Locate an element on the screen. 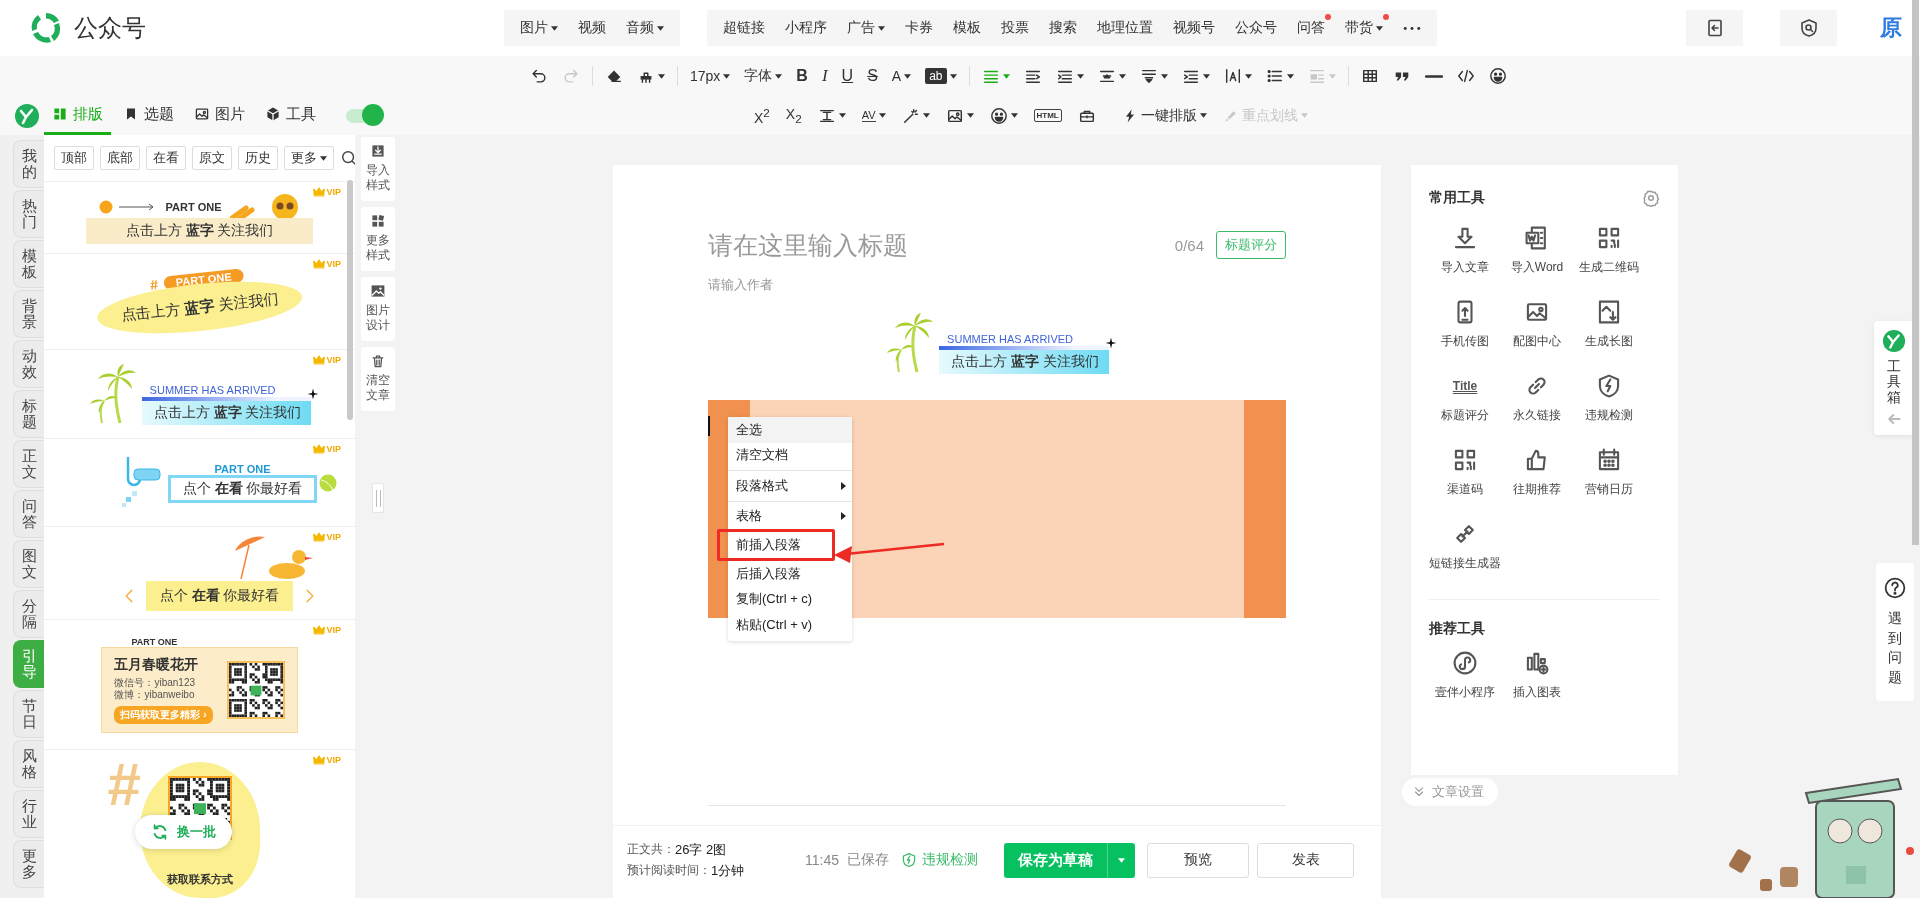 The height and width of the screenshot is (898, 1920). toolbox-button: 工具箱 is located at coordinates (1894, 378).